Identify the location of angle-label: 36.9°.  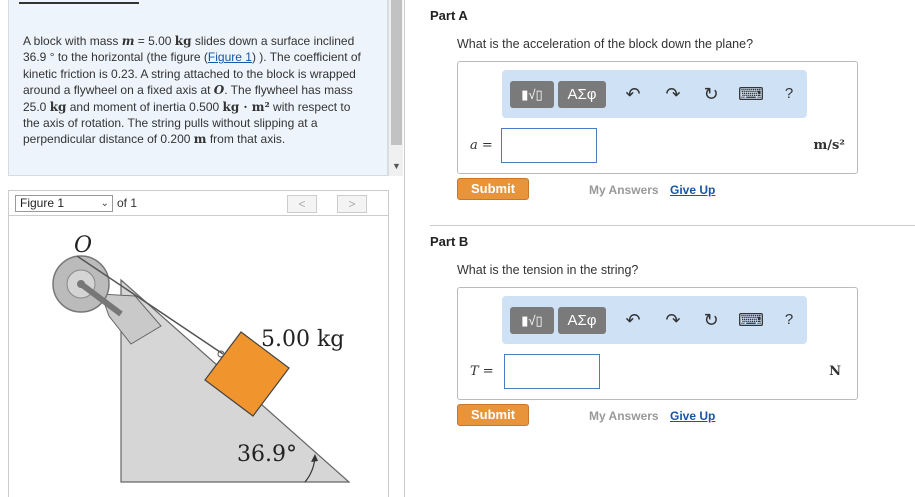
(267, 454).